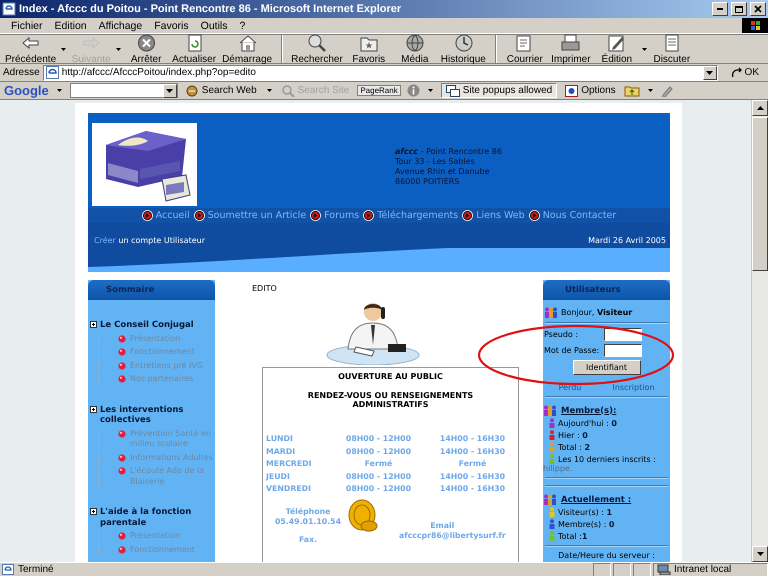  Describe the element at coordinates (156, 517) in the screenshot. I see `section-title: L'aide à la fonction parentale` at that location.